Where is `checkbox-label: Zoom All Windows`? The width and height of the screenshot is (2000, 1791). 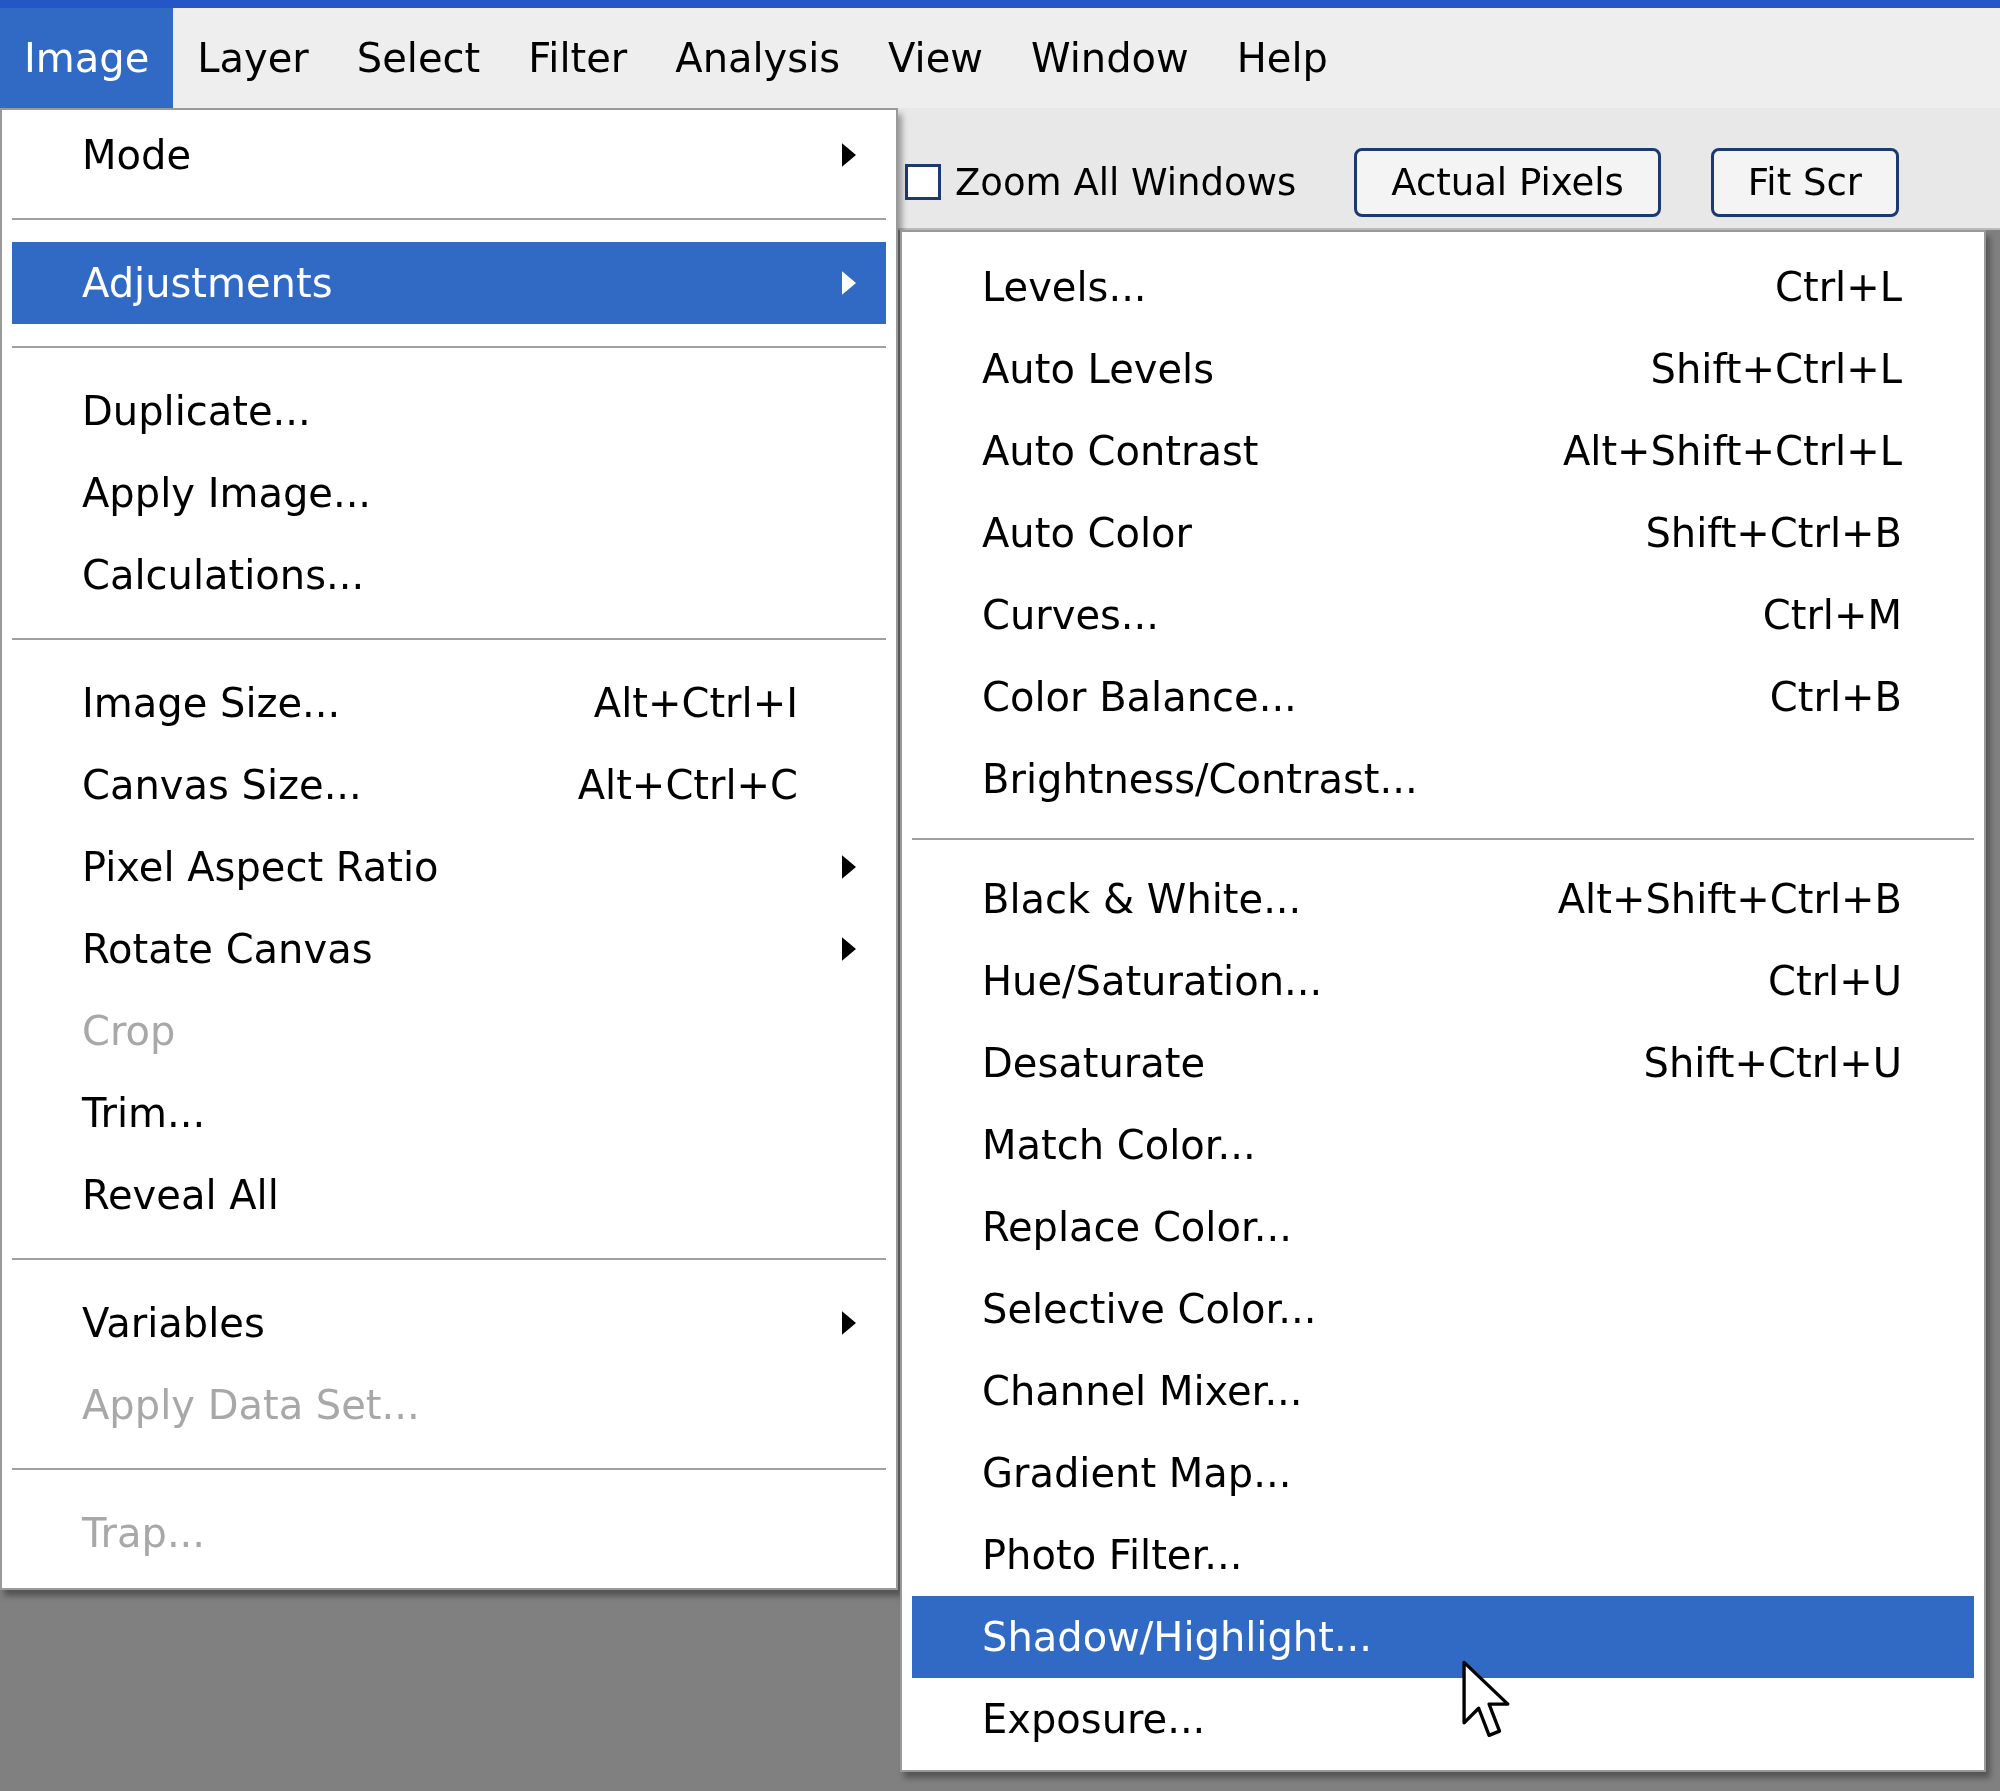
checkbox-label: Zoom All Windows is located at coordinates (1126, 182).